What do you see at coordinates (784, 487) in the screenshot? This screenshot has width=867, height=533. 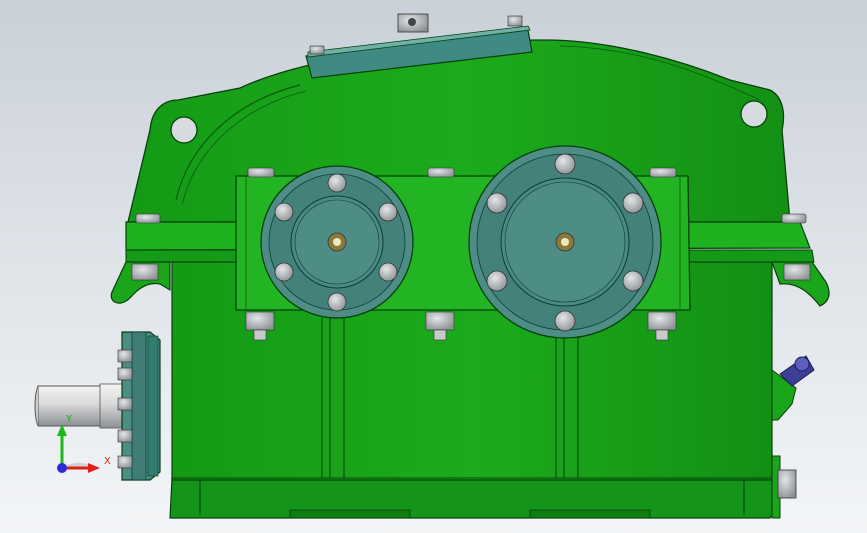 I see `oil-level-plug` at bounding box center [784, 487].